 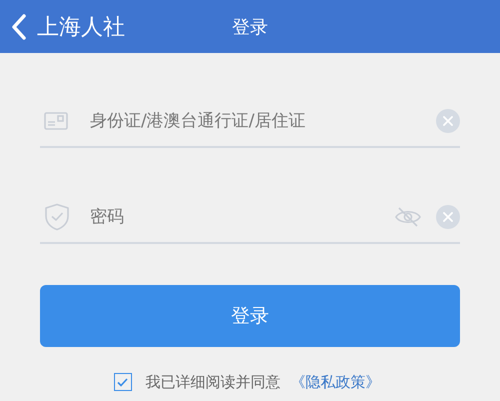 I want to click on page-title: 登录, so click(x=250, y=27).